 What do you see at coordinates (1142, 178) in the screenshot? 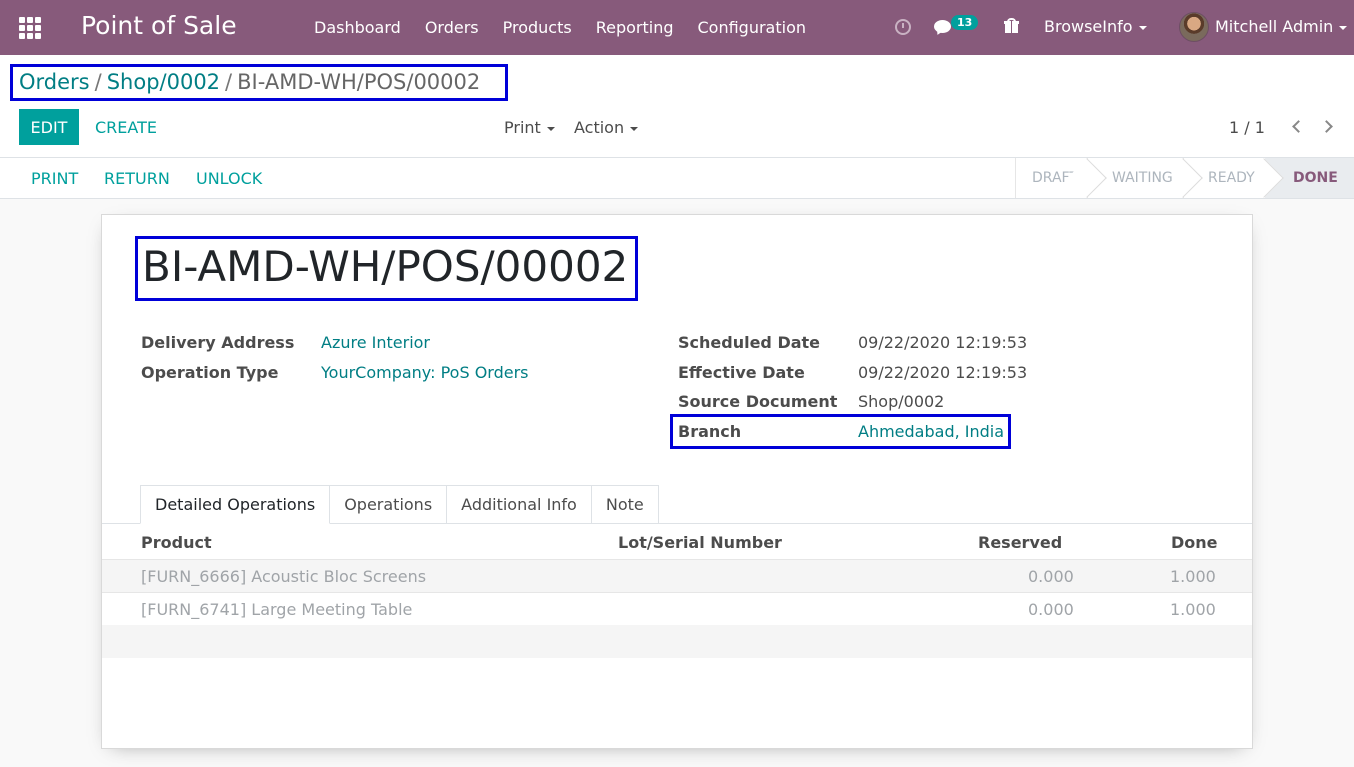
I see `stage-waiting-label: WAITING` at bounding box center [1142, 178].